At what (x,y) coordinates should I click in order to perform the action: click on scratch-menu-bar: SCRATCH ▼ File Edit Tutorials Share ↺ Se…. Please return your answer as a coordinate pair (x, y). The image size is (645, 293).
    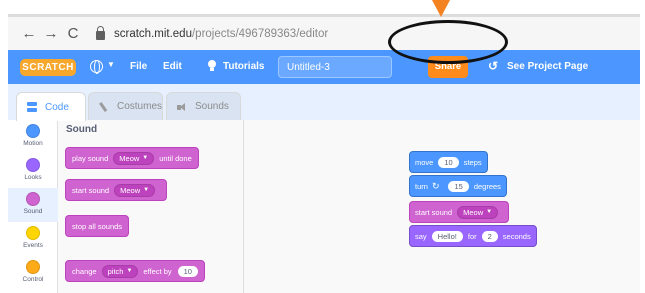
    Looking at the image, I should click on (324, 67).